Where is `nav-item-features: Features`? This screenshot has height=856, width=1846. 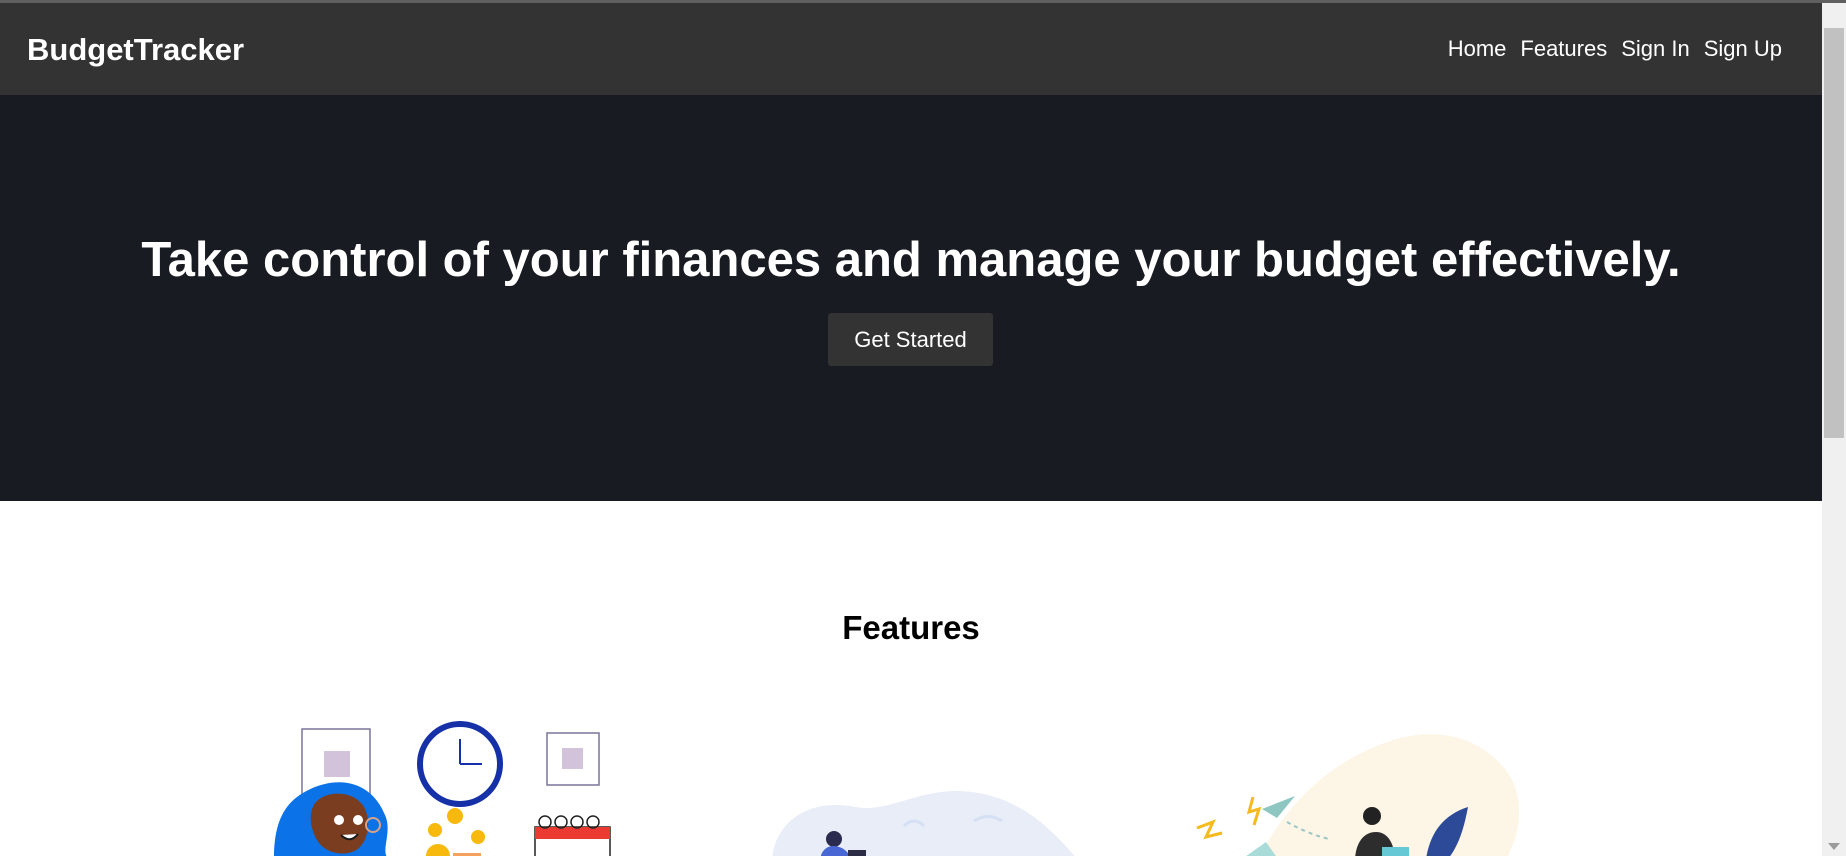 nav-item-features: Features is located at coordinates (1563, 49).